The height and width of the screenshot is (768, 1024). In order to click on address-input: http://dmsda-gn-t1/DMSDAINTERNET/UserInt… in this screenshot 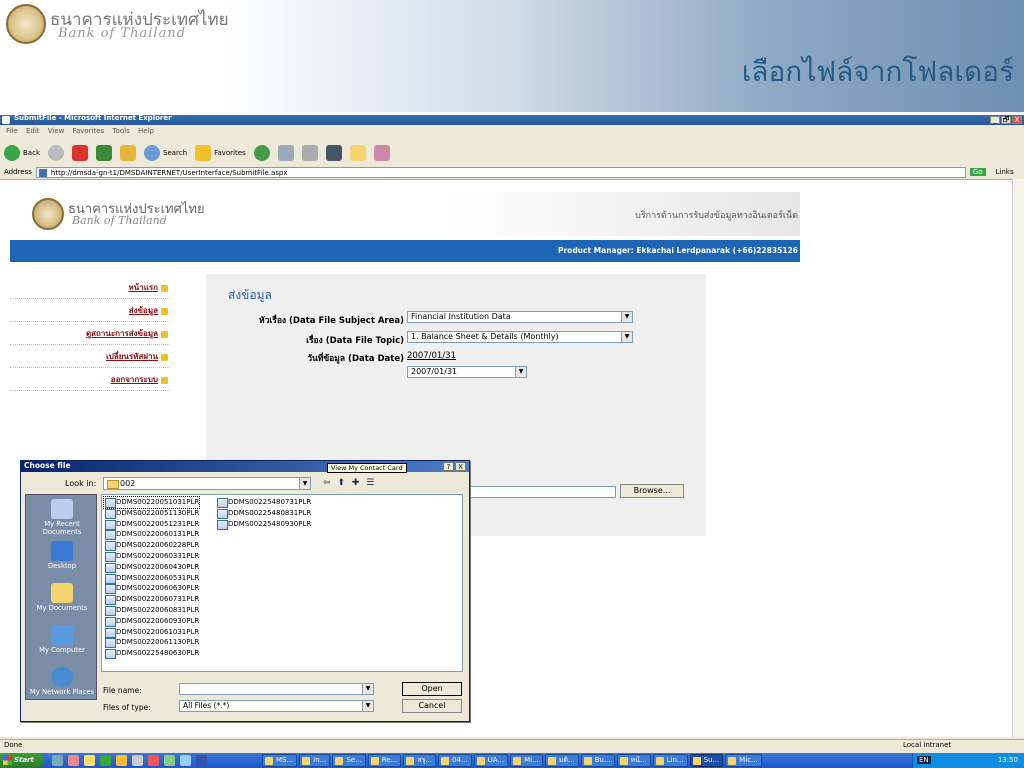, I will do `click(500, 172)`.